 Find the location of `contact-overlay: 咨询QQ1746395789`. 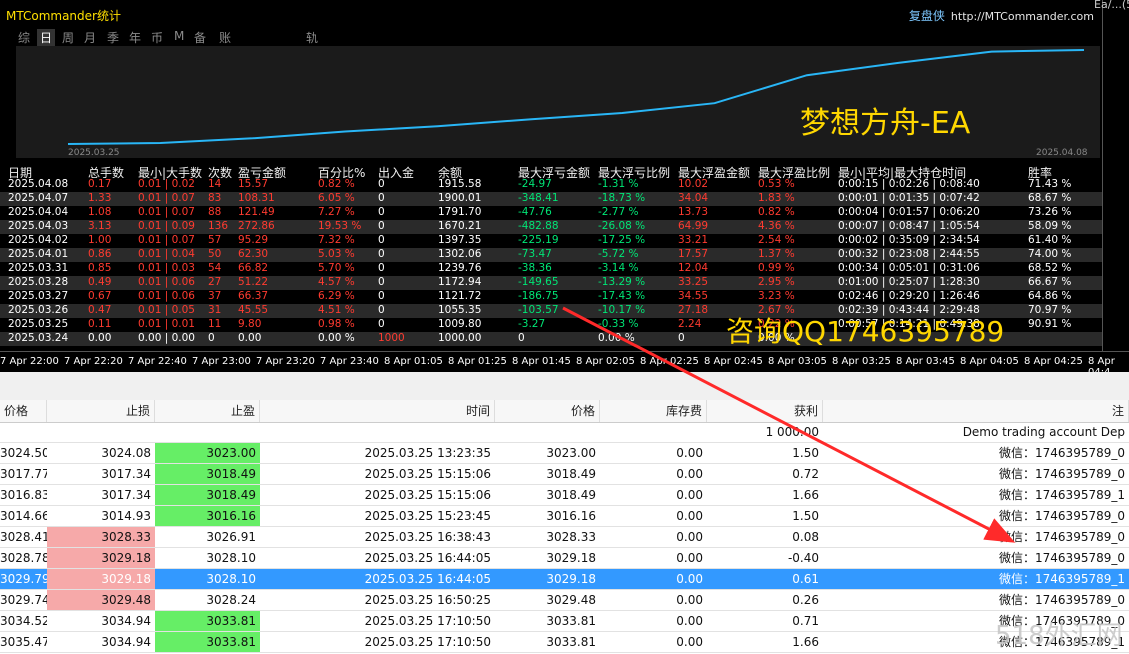

contact-overlay: 咨询QQ1746395789 is located at coordinates (865, 331).